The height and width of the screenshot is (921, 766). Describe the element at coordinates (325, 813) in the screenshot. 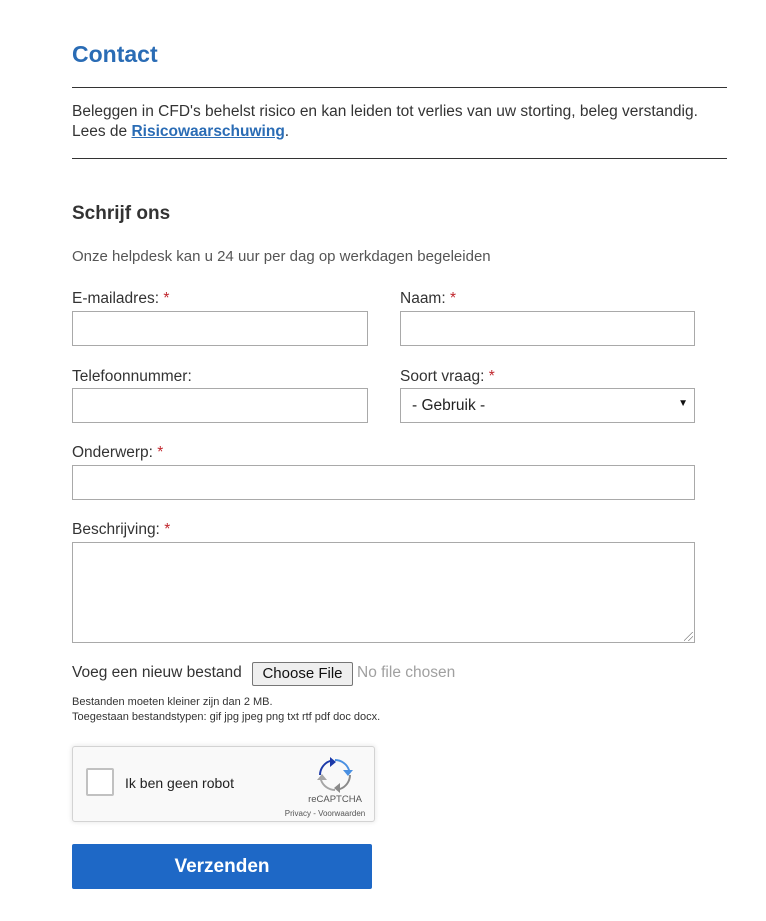

I see `recaptcha-terms-link: Privacy - Voorwaarden` at that location.